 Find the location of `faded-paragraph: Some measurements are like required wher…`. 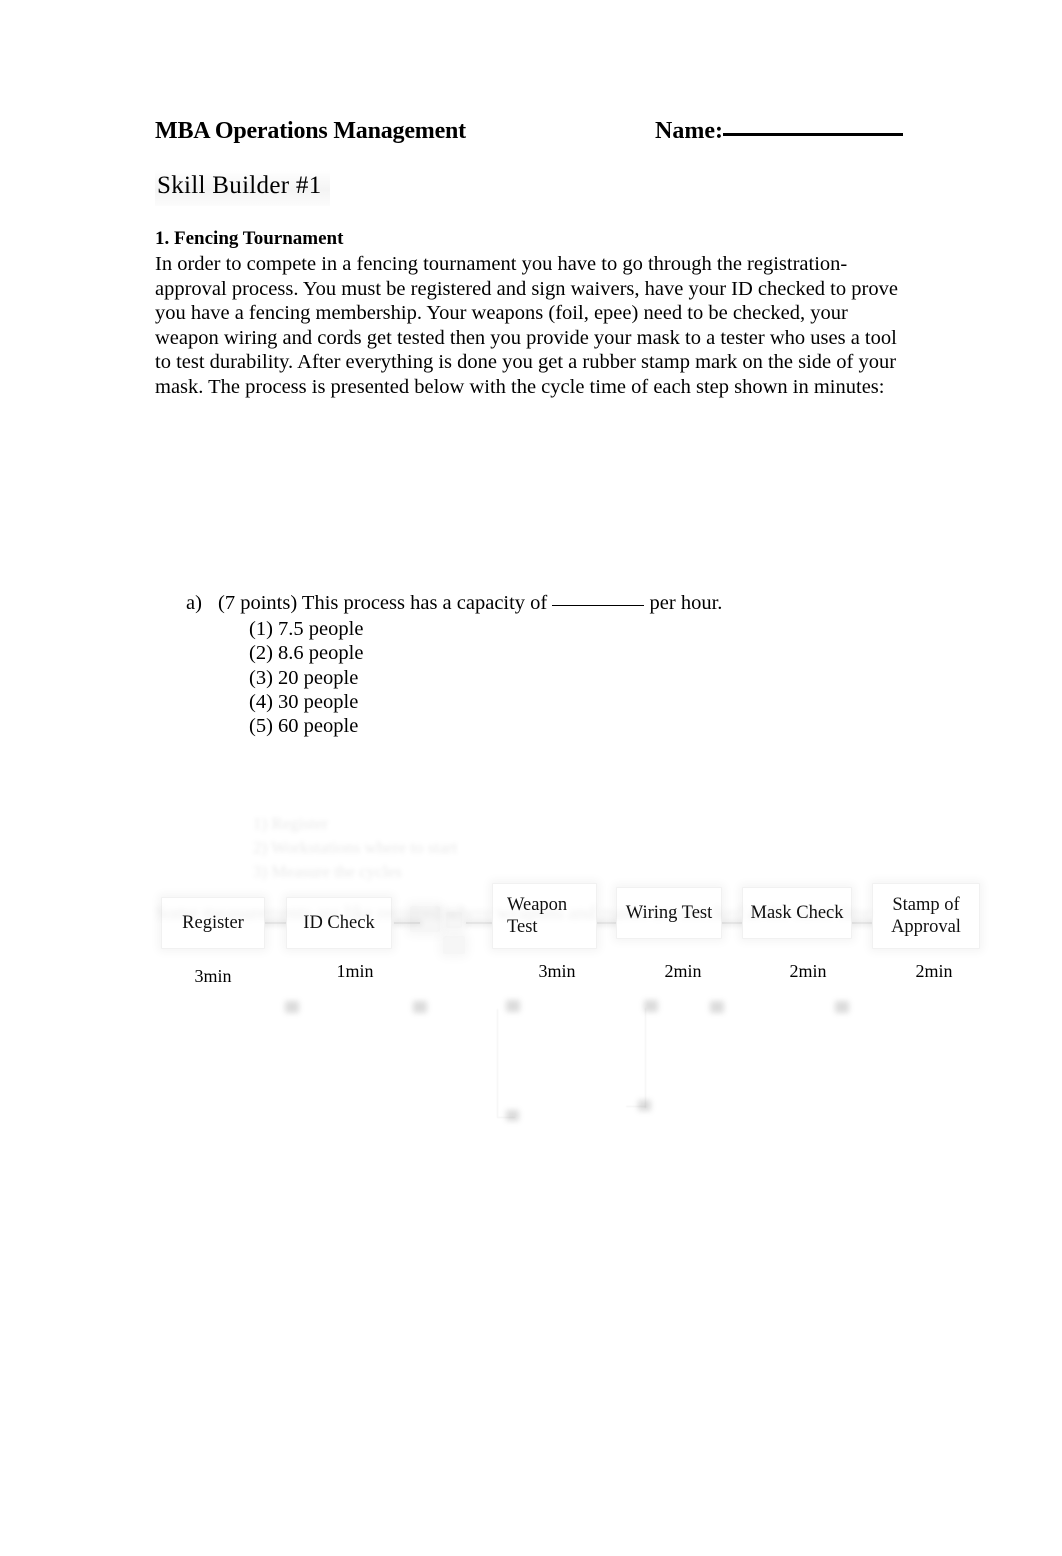

faded-paragraph: Some measurements are like required wher… is located at coordinates (513, 913).